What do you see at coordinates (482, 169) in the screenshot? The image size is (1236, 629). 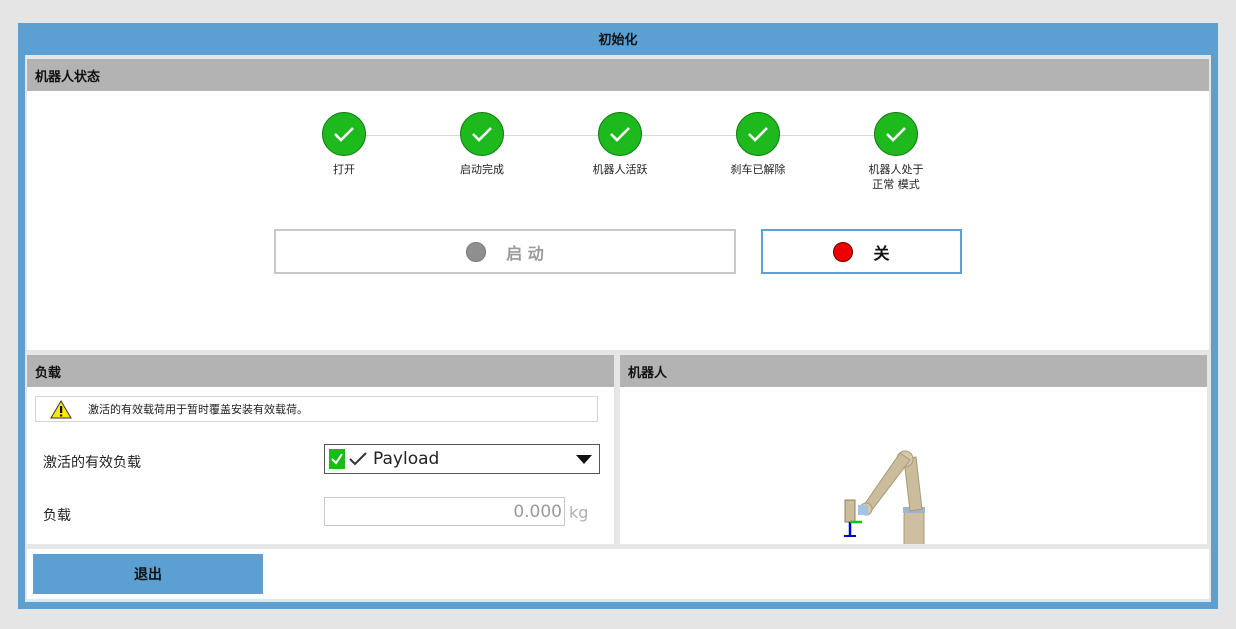 I see `step-label: 启动完成` at bounding box center [482, 169].